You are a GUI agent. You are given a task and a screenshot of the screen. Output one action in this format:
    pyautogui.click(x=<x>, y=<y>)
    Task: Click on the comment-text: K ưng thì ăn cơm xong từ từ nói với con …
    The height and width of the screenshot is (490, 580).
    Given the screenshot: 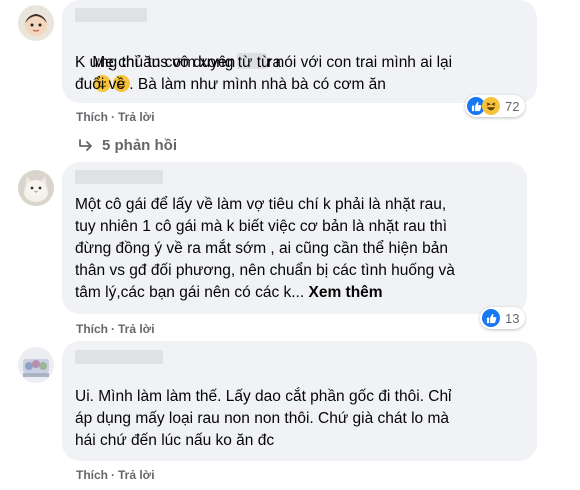 What is the action you would take?
    pyautogui.click(x=264, y=73)
    